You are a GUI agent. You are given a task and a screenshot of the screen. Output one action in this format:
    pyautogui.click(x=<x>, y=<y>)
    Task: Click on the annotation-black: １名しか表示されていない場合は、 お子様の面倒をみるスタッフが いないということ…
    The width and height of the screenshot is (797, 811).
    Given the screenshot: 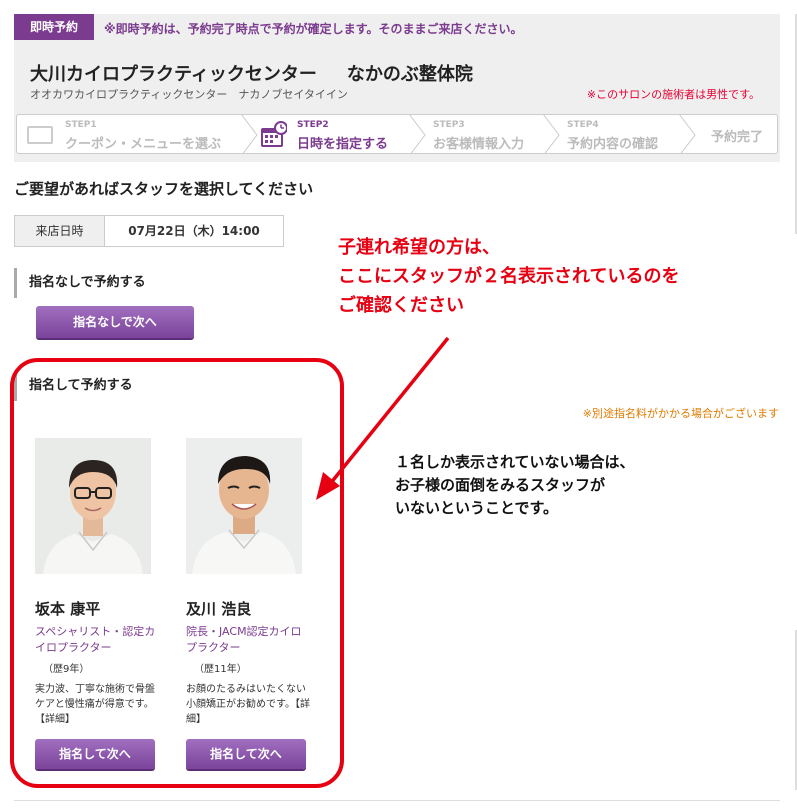 What is the action you would take?
    pyautogui.click(x=515, y=485)
    